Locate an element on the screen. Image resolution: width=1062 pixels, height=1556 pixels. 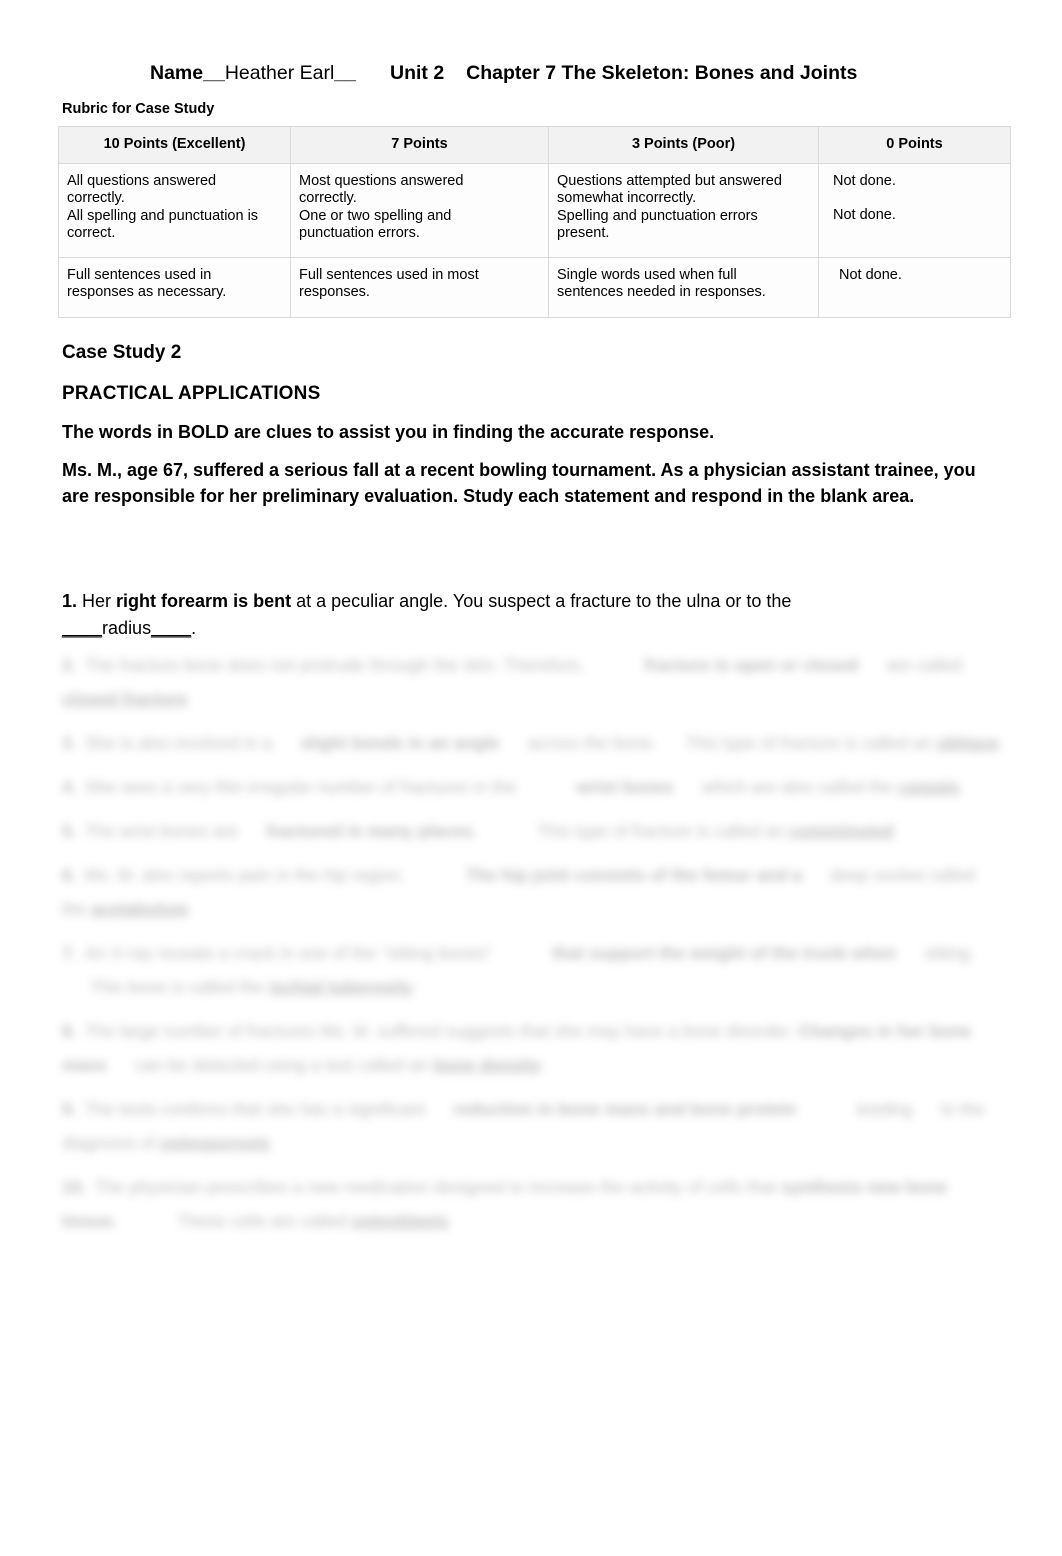
rubric-cell: Full sentences used in most responses. is located at coordinates (419, 287).